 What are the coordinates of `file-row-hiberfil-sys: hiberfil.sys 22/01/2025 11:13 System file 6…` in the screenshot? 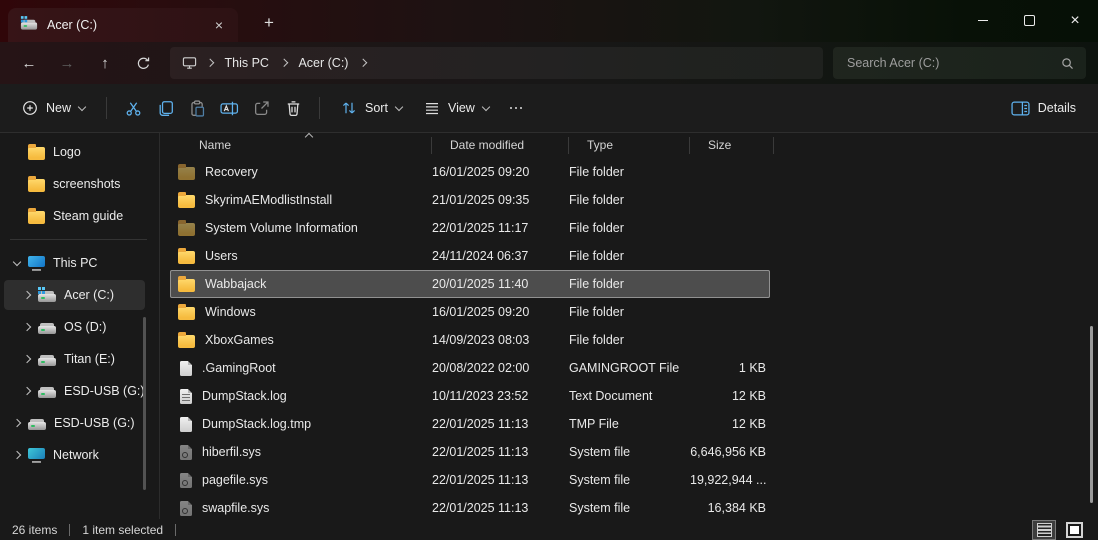 It's located at (470, 452).